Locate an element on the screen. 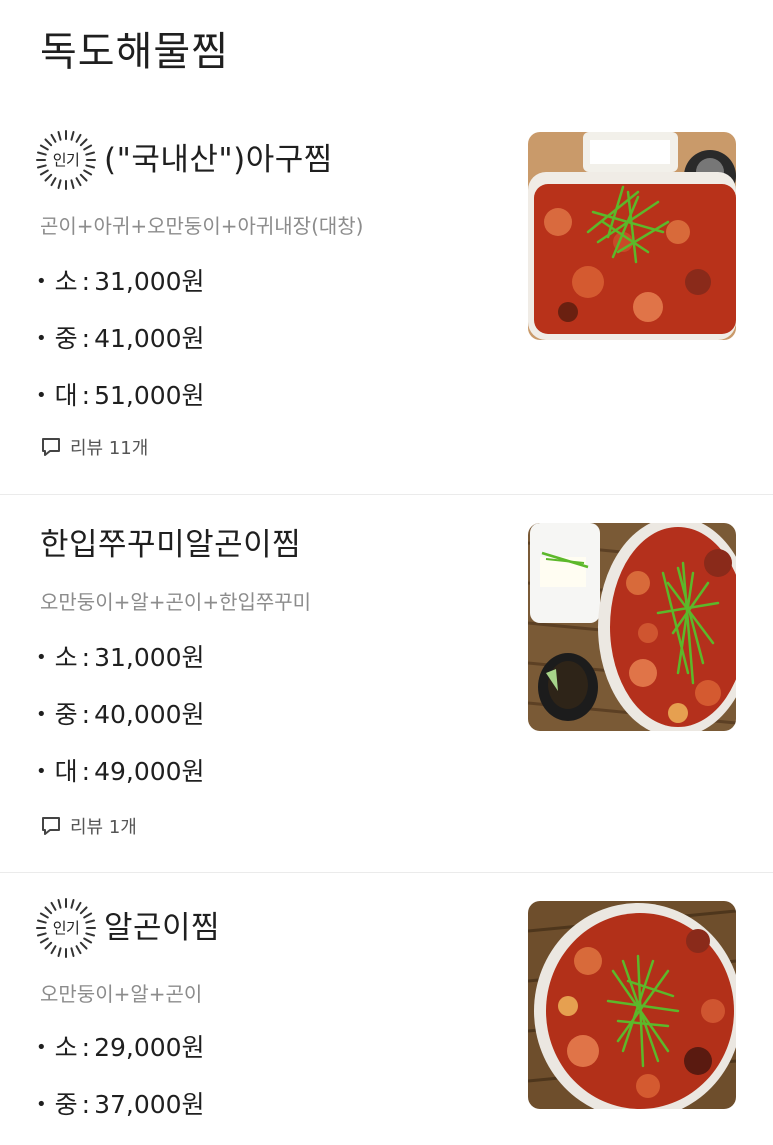  menu-item-header: 인기 알곤이찜 is located at coordinates (127, 928).